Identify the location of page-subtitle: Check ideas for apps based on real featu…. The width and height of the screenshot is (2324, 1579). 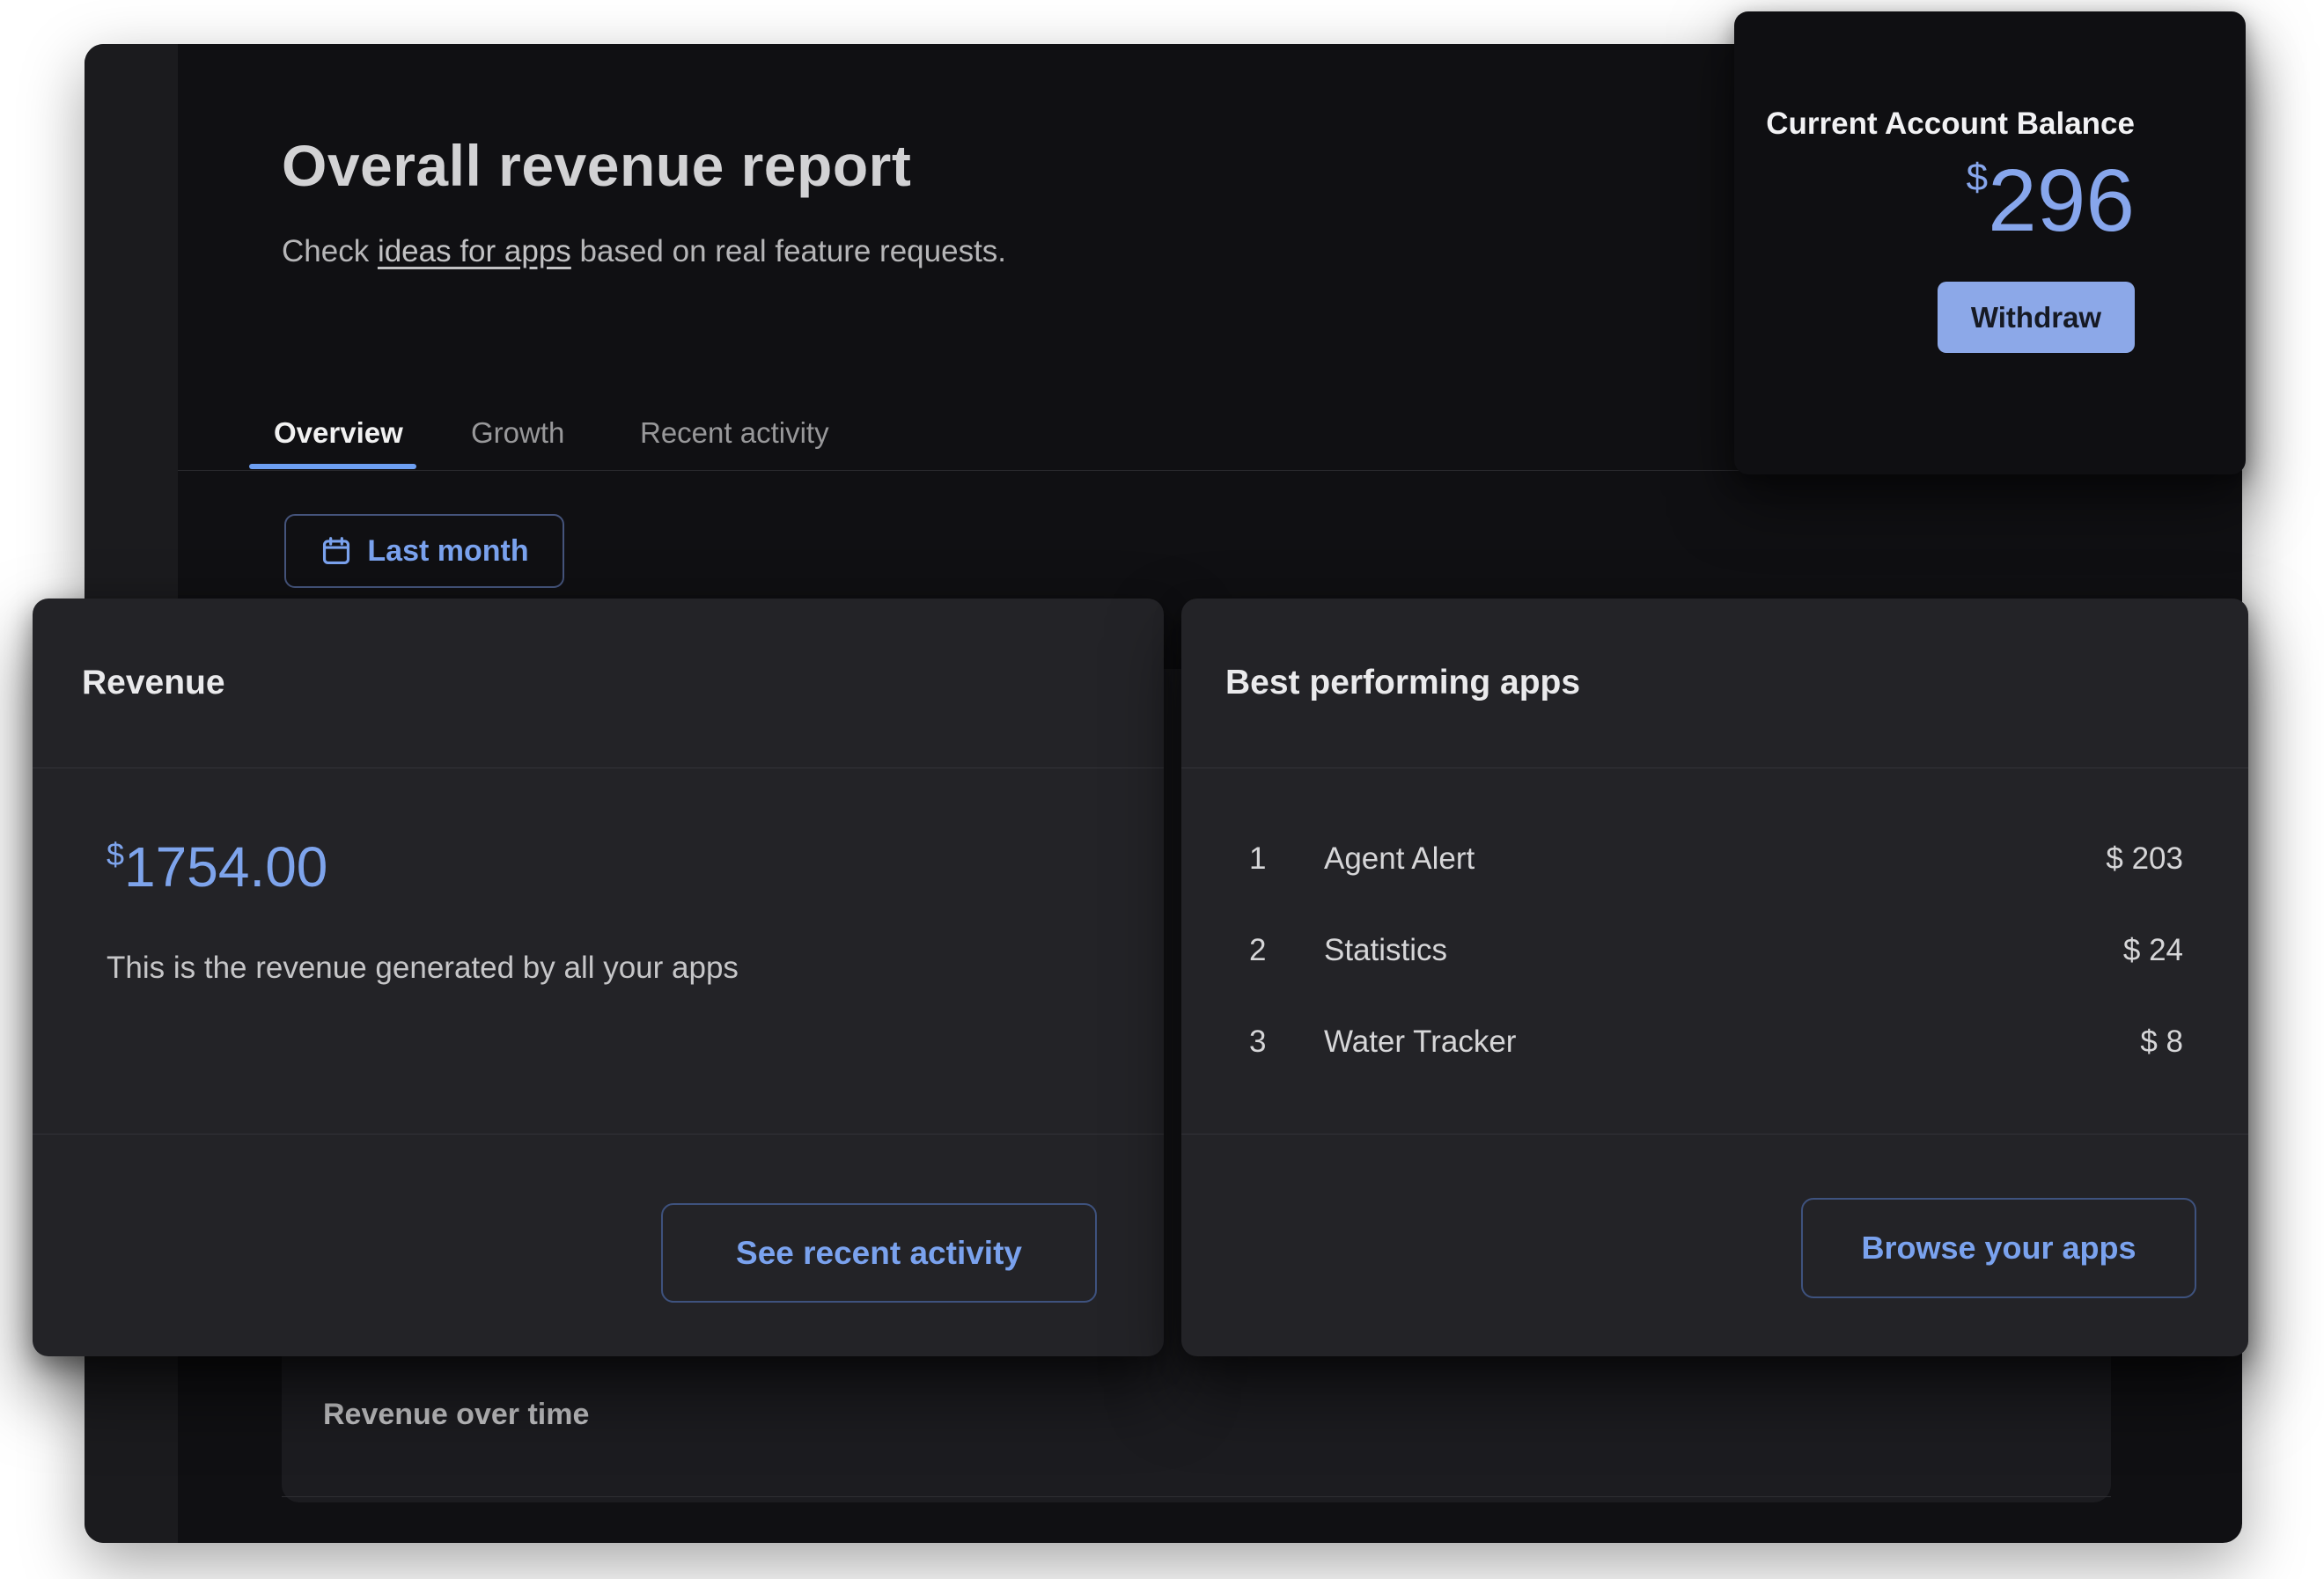
(644, 251).